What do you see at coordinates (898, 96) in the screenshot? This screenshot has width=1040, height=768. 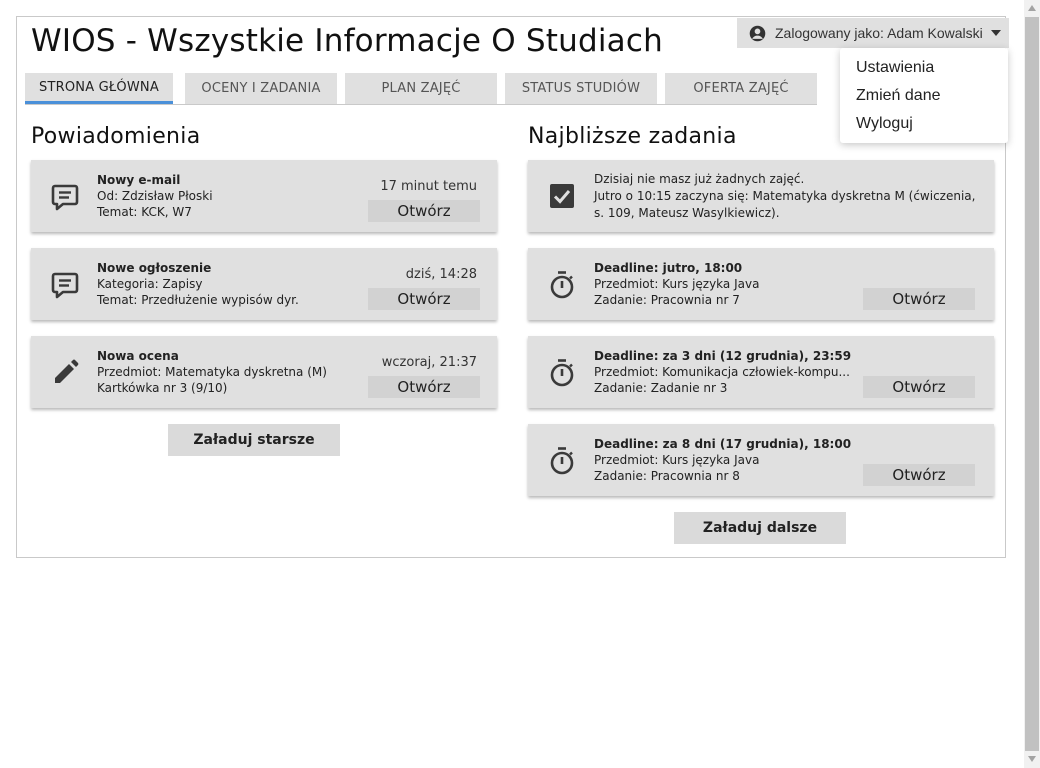 I see `menu-item-edit-data: Zmień dane` at bounding box center [898, 96].